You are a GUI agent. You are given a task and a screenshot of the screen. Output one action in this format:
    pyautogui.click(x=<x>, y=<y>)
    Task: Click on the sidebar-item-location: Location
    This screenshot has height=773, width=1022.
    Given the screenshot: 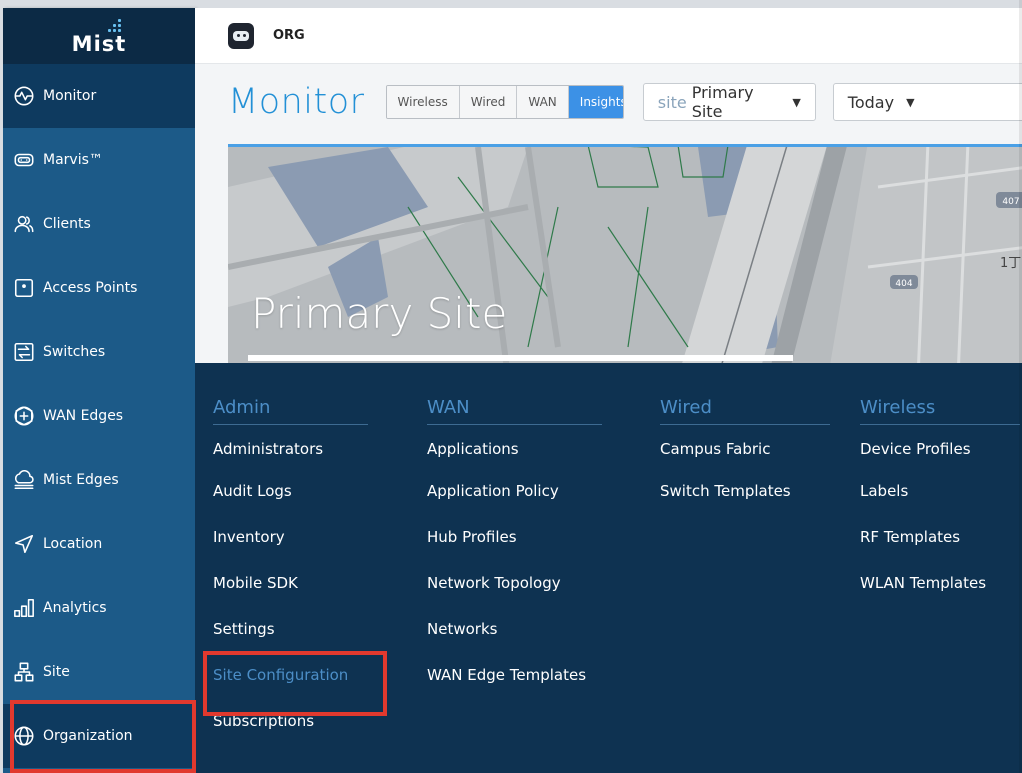 What is the action you would take?
    pyautogui.click(x=99, y=544)
    